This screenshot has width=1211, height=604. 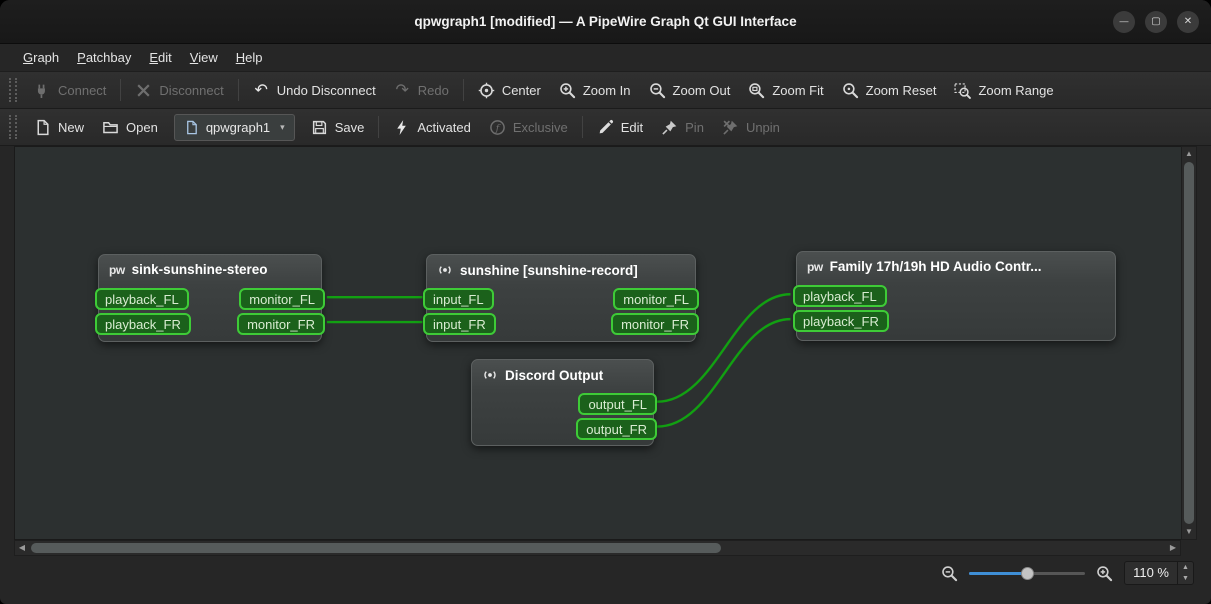 What do you see at coordinates (160, 57) in the screenshot?
I see `menu-edit: Edit` at bounding box center [160, 57].